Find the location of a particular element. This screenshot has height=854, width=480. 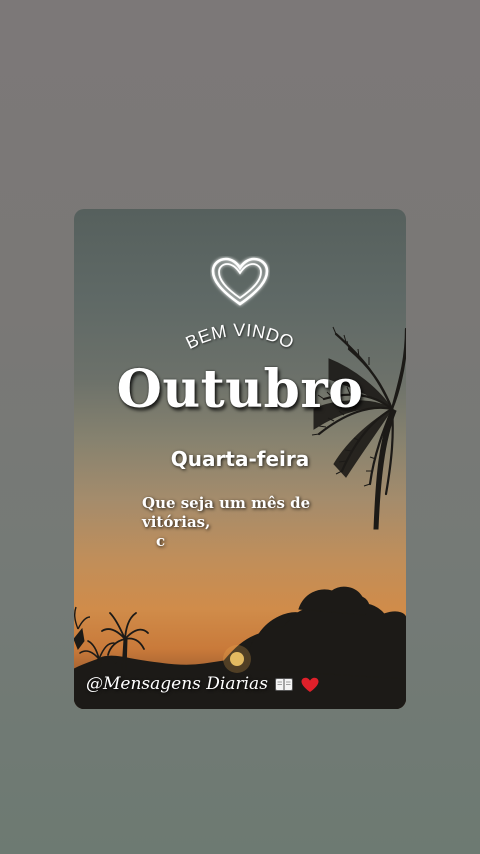

message-line-2: c is located at coordinates (161, 541).